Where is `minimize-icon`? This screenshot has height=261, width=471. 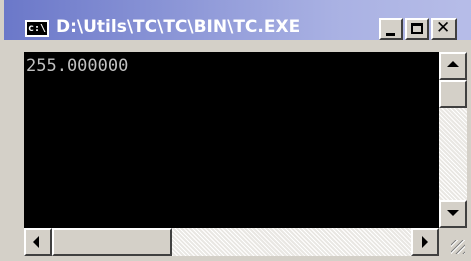 minimize-icon is located at coordinates (390, 34).